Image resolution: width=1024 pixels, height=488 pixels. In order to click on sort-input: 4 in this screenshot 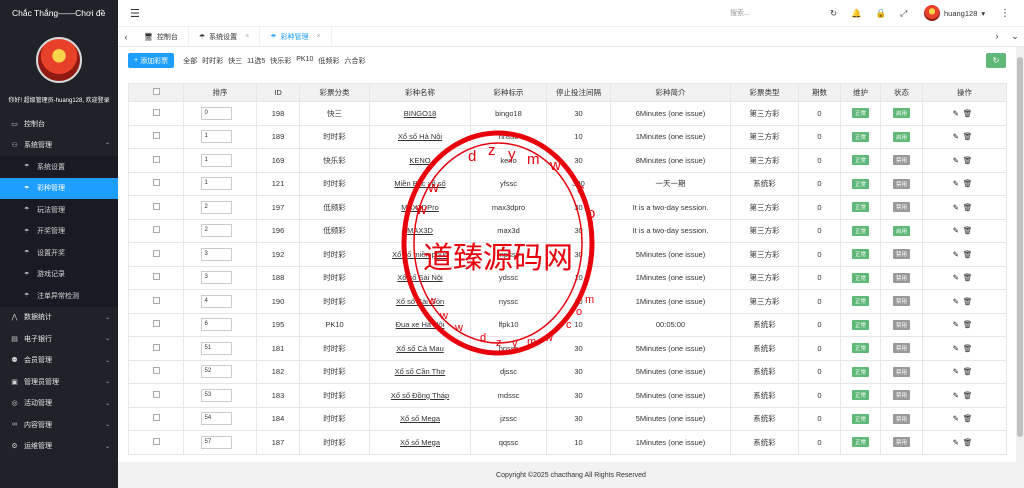, I will do `click(216, 301)`.